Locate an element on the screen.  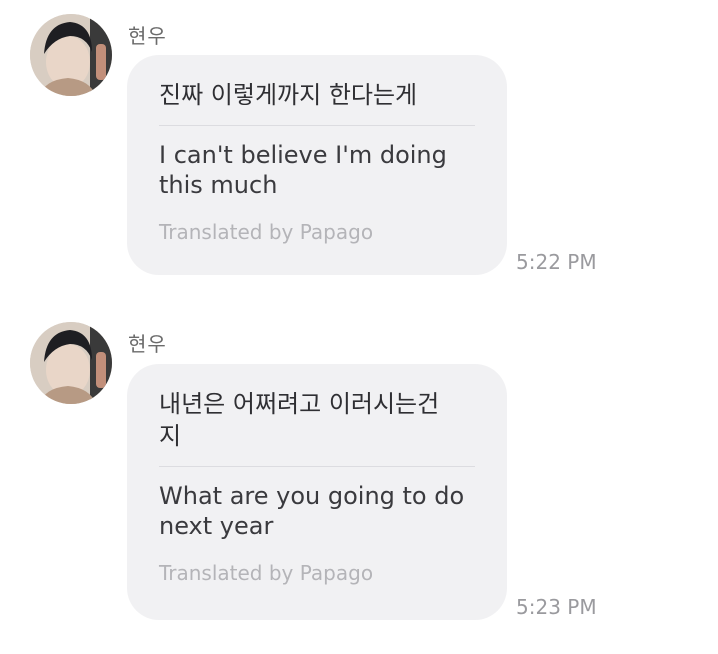
original-text: 내년은 어쩌려고 이러시는건지 is located at coordinates (299, 420).